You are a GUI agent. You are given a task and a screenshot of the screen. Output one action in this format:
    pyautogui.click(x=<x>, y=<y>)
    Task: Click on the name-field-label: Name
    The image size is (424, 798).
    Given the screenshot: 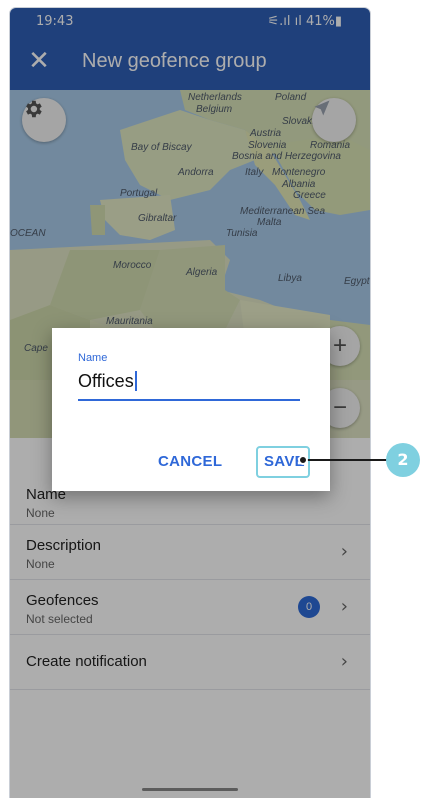 What is the action you would take?
    pyautogui.click(x=93, y=358)
    